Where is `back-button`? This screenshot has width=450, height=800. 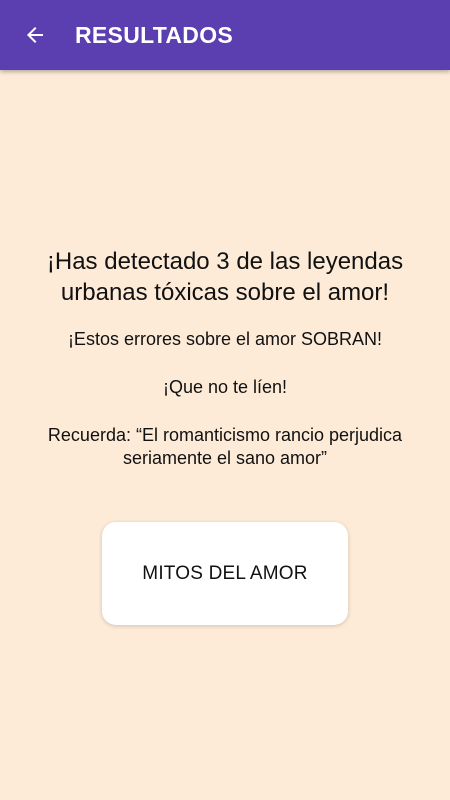
back-button is located at coordinates (35, 35).